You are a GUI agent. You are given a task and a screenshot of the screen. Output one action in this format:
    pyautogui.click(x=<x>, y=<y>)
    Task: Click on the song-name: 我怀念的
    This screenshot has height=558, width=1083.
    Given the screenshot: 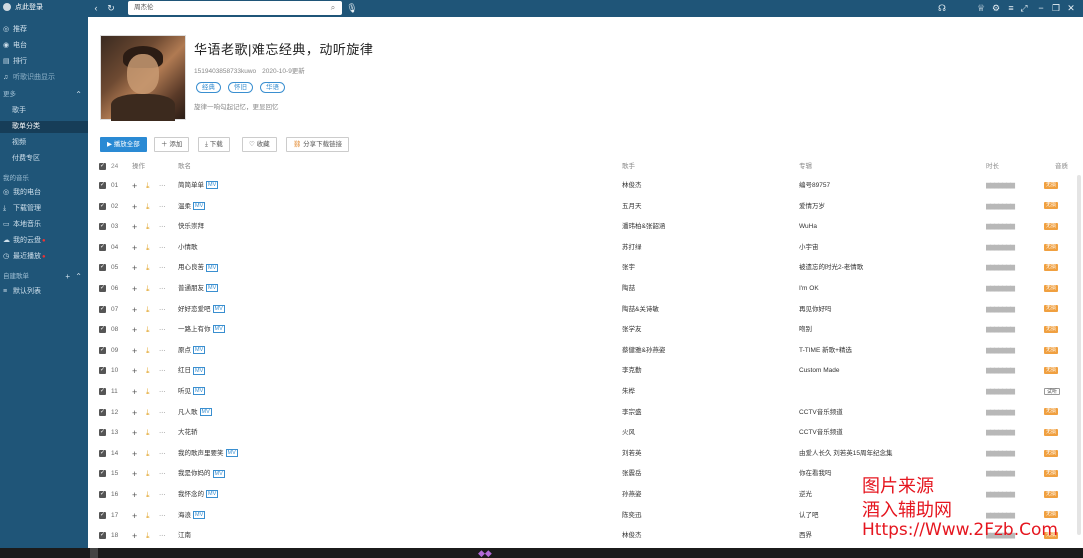 What is the action you would take?
    pyautogui.click(x=191, y=494)
    